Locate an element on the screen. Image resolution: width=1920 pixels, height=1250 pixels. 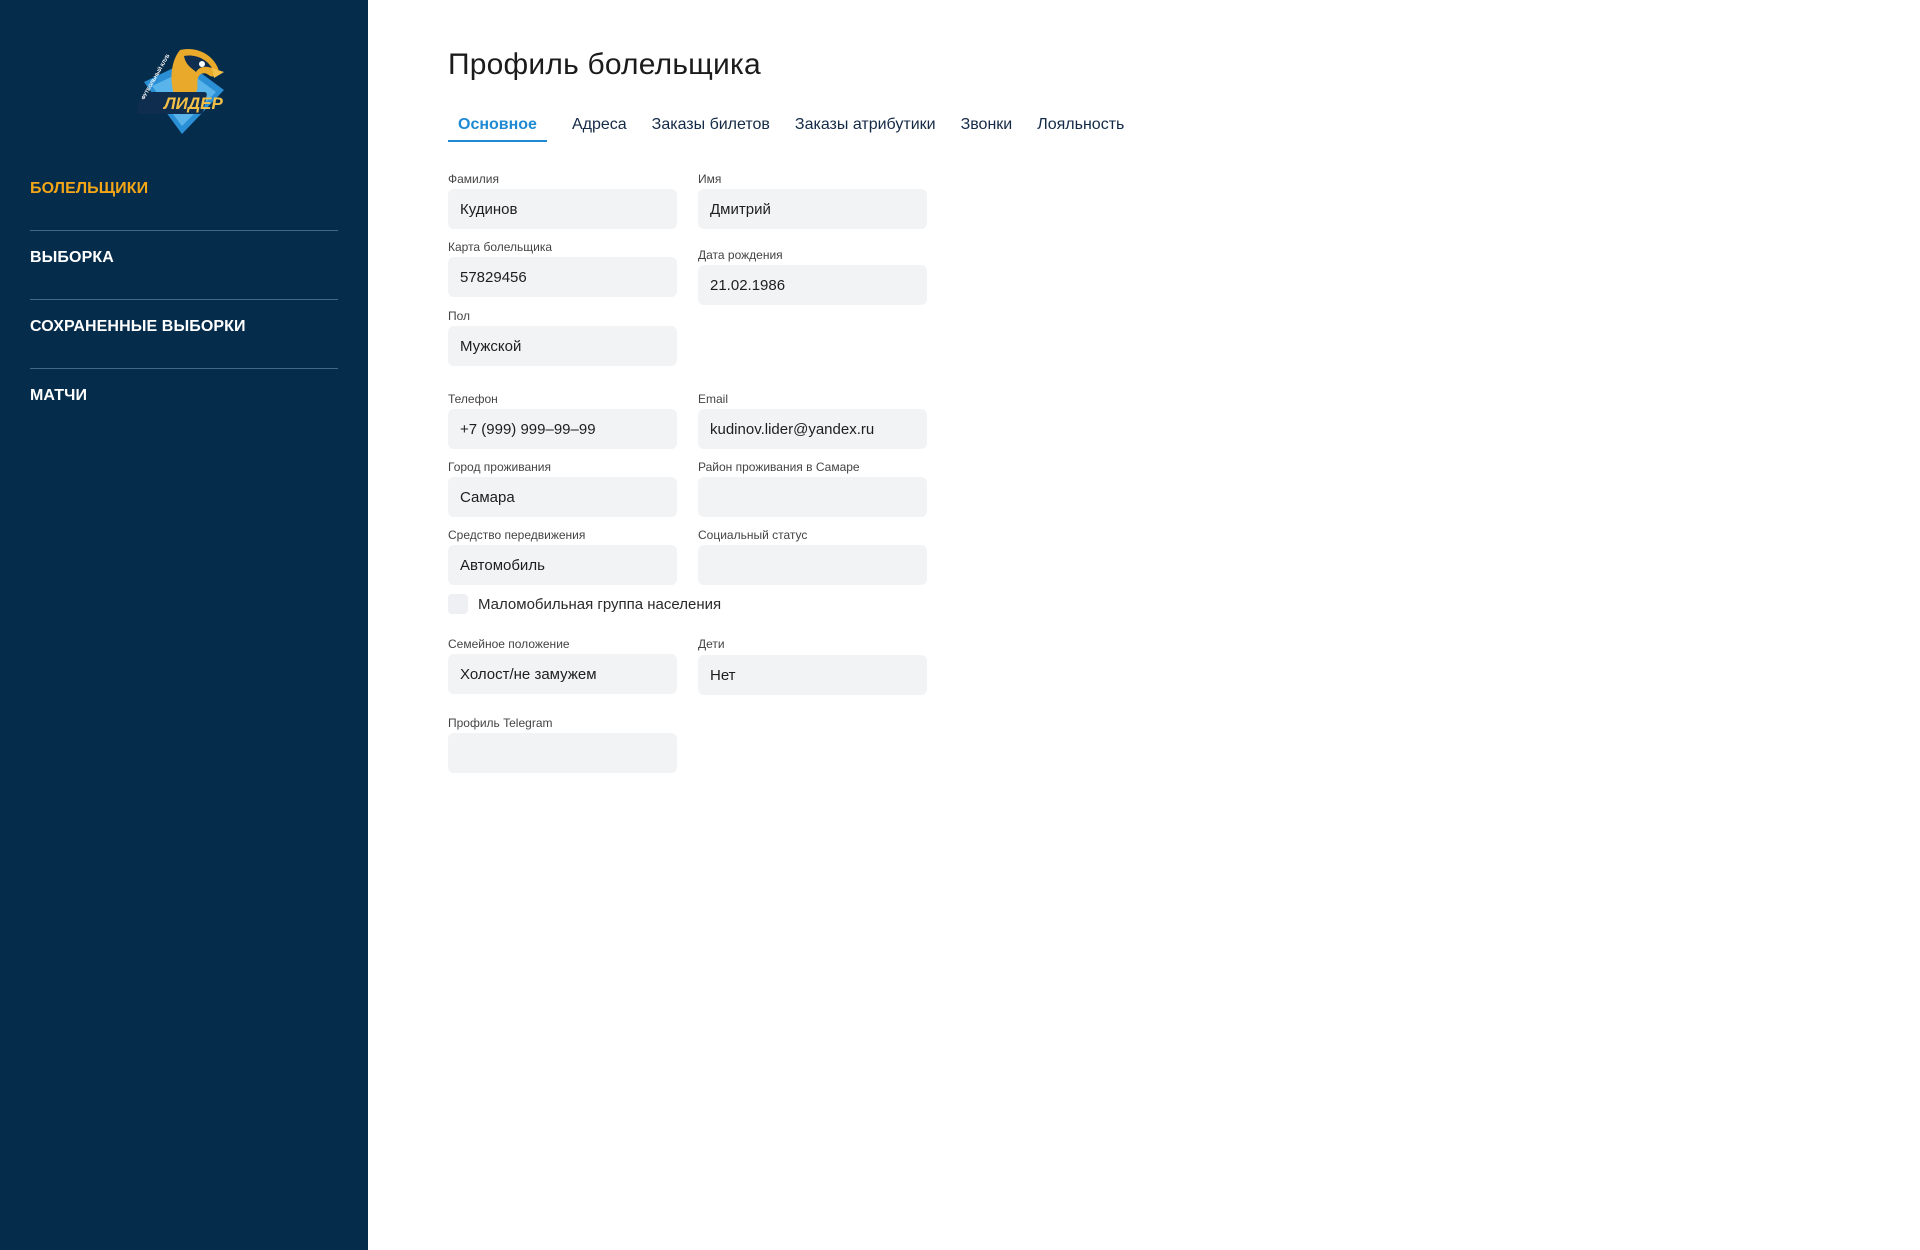
fan-card-group: Карта болельщика is located at coordinates (562, 268).